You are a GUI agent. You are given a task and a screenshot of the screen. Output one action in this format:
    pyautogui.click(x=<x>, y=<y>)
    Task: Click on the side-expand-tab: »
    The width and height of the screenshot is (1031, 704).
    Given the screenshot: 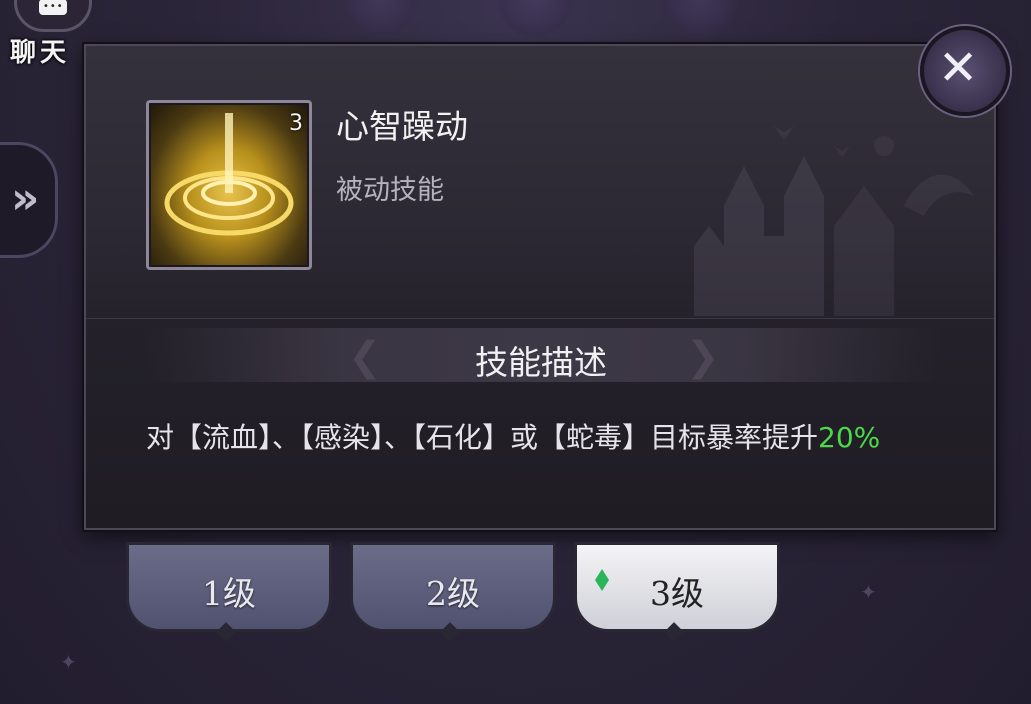 What is the action you would take?
    pyautogui.click(x=29, y=200)
    